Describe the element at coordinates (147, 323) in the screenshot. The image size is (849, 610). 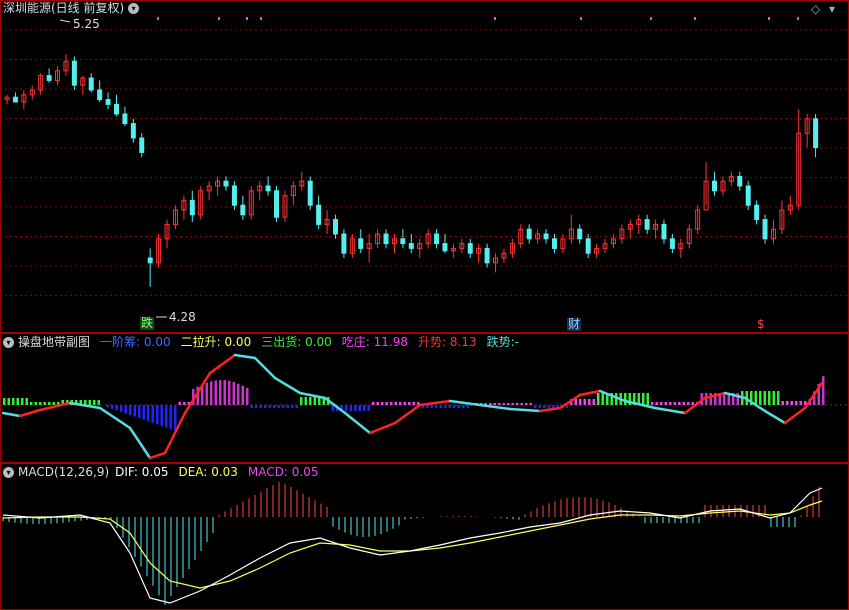
I see `marker-die: 跌` at that location.